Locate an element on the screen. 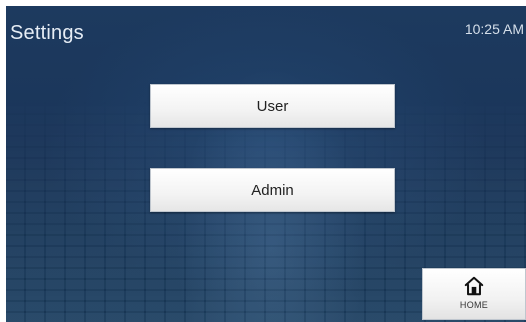  home-button: HOME is located at coordinates (474, 294).